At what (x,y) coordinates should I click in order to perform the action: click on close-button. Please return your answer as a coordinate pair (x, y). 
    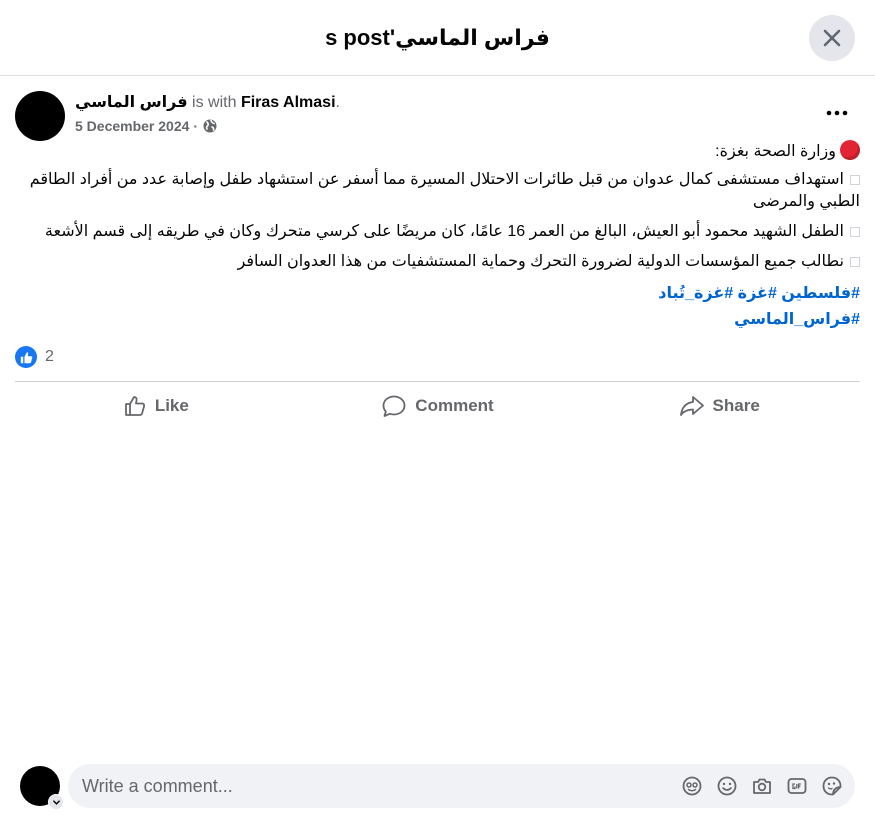
    Looking at the image, I should click on (832, 38).